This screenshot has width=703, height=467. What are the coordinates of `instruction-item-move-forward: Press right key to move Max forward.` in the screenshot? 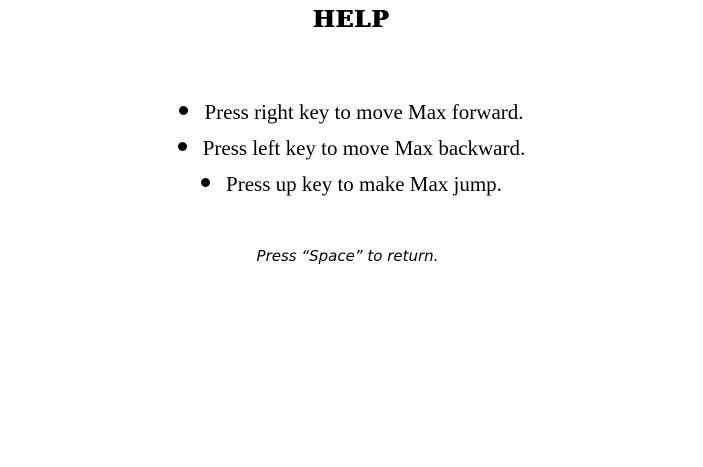 It's located at (351, 112).